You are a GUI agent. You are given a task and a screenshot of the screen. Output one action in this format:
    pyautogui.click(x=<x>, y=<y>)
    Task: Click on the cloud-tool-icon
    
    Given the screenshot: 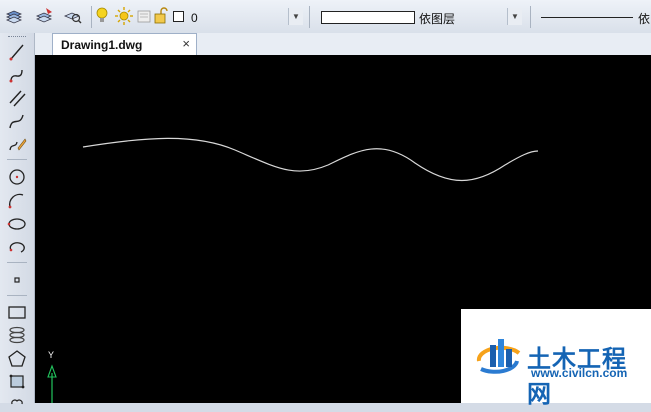 What is the action you would take?
    pyautogui.click(x=17, y=402)
    